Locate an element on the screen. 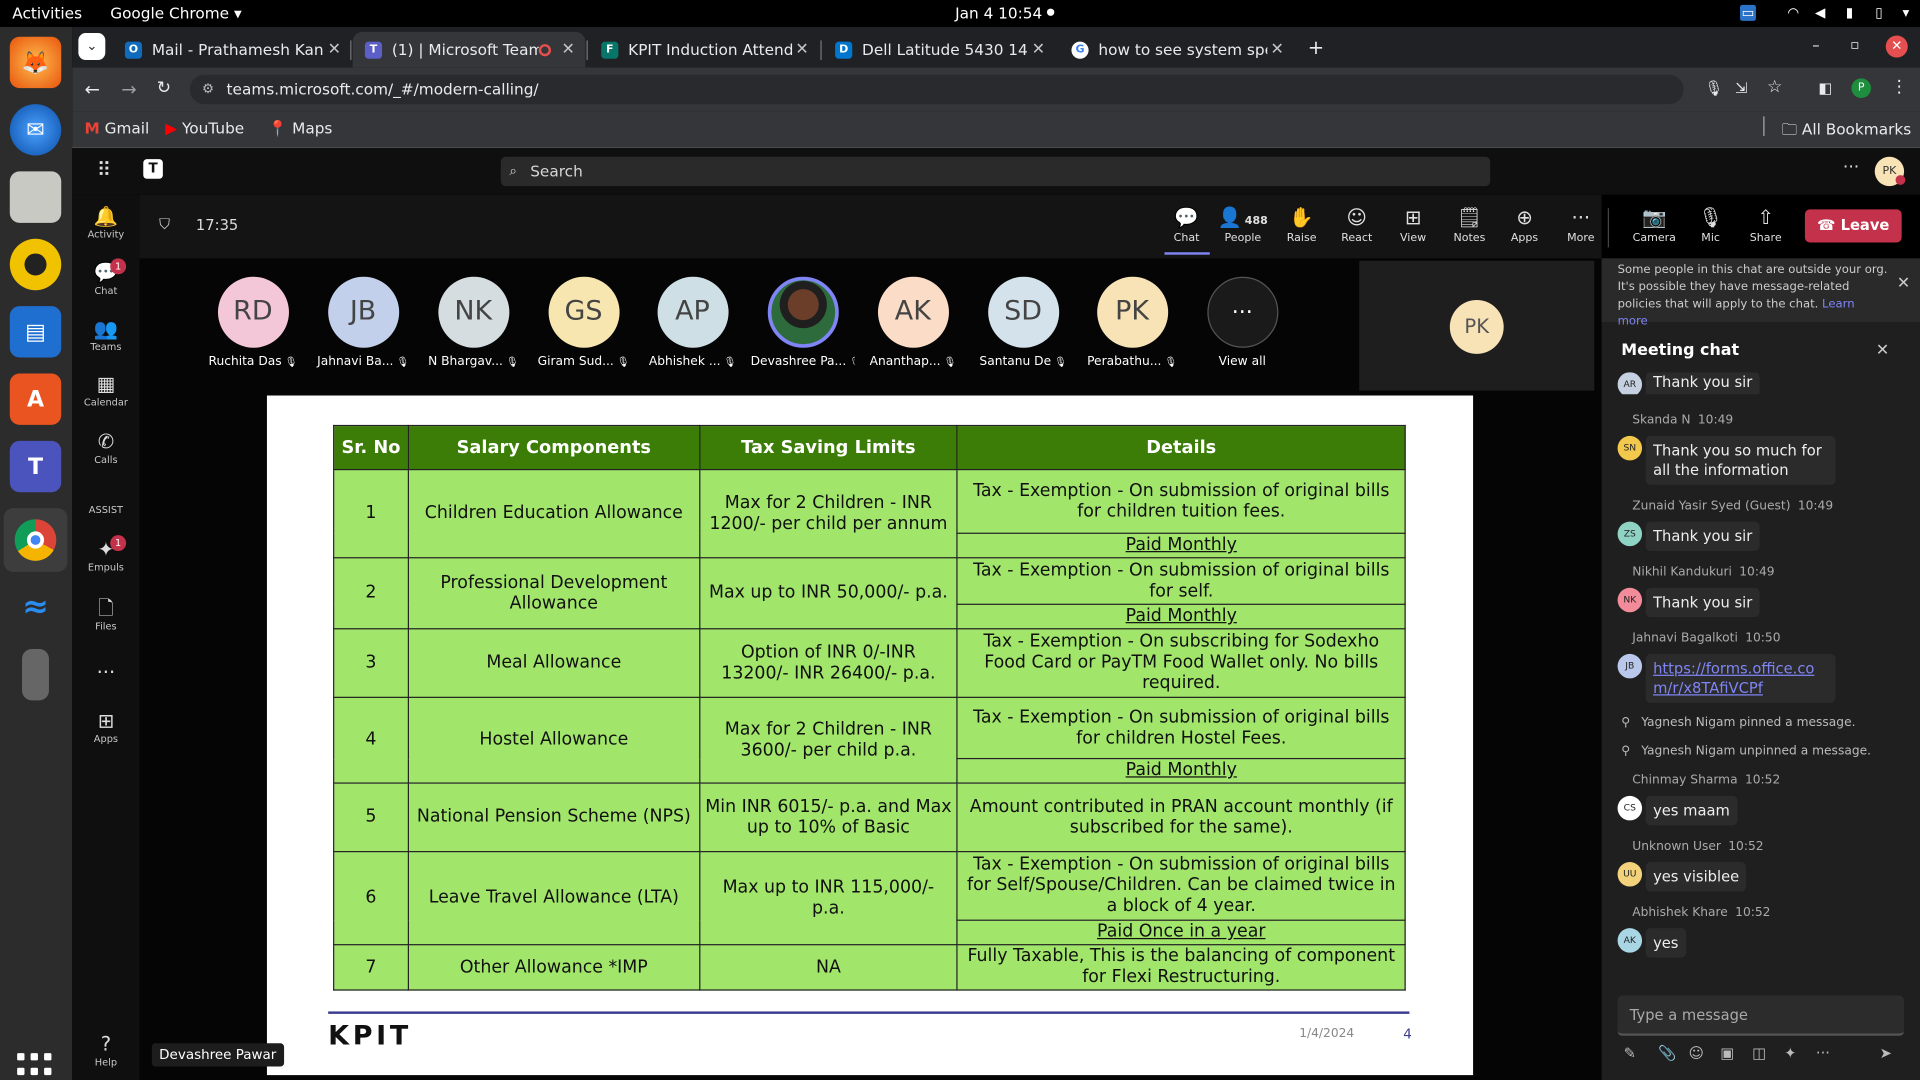 The width and height of the screenshot is (1920, 1080). software-center-icon: A is located at coordinates (35, 399).